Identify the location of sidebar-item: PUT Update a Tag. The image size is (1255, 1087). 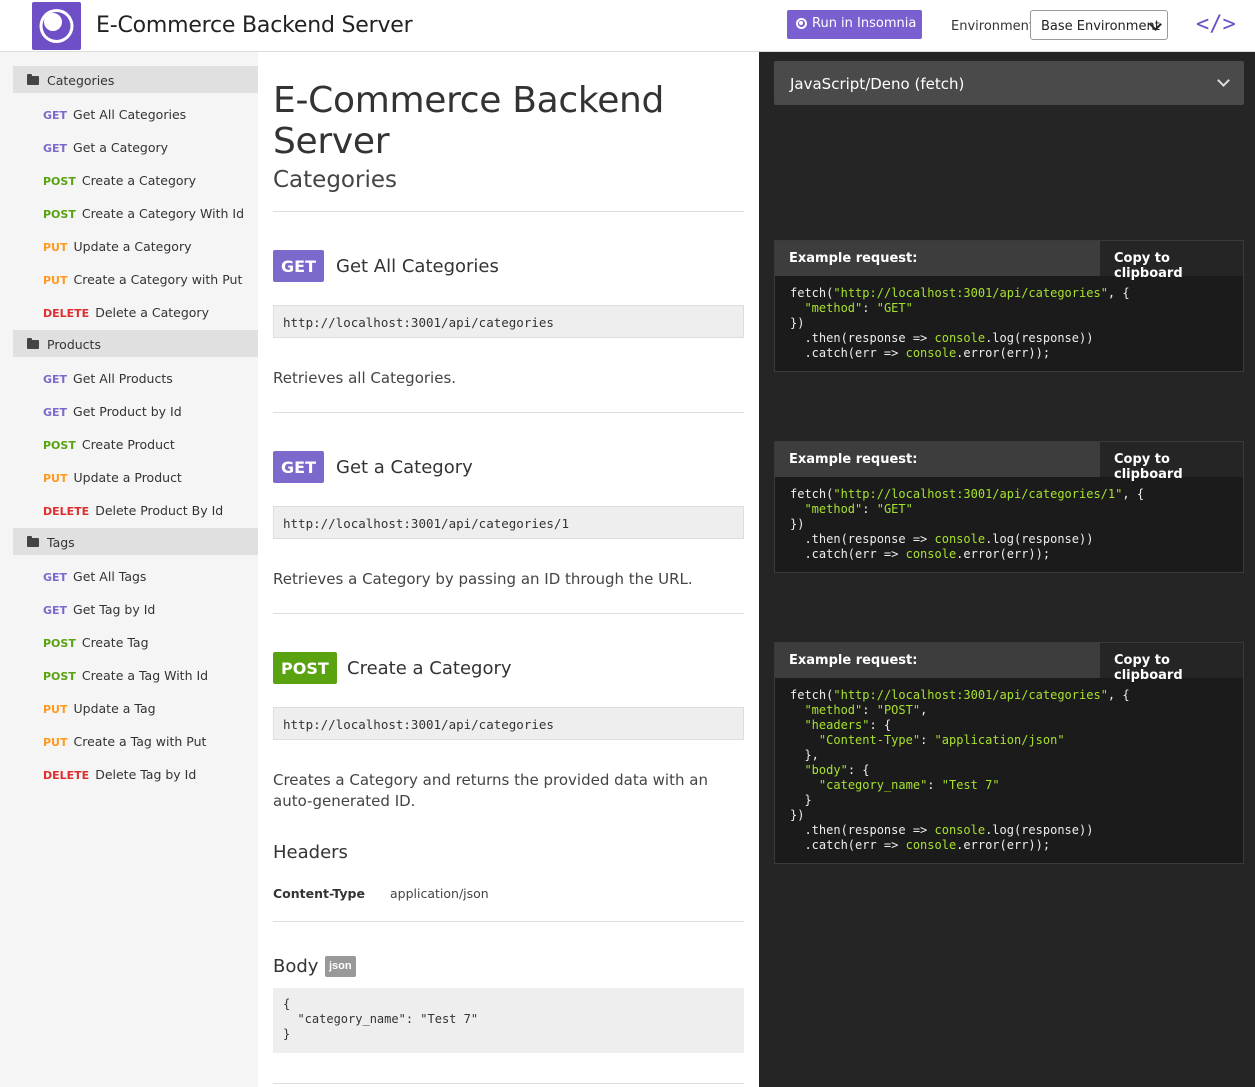
(99, 708).